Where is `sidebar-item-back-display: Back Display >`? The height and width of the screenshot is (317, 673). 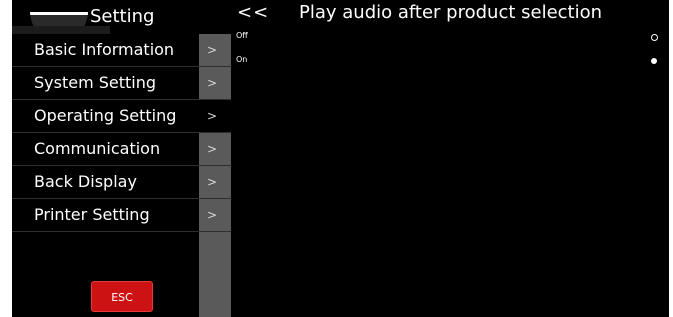 sidebar-item-back-display: Back Display > is located at coordinates (121, 182).